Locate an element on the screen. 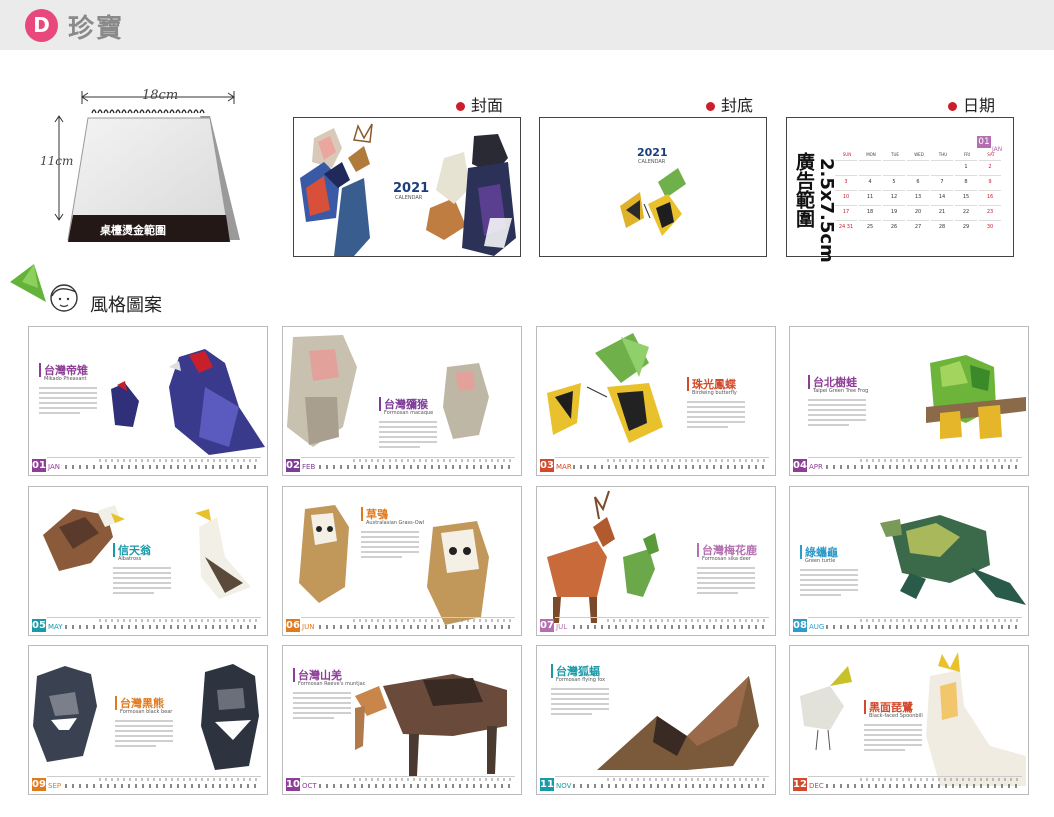 This screenshot has width=1054, height=817. calendar-day-cell: 15 is located at coordinates (966, 197).